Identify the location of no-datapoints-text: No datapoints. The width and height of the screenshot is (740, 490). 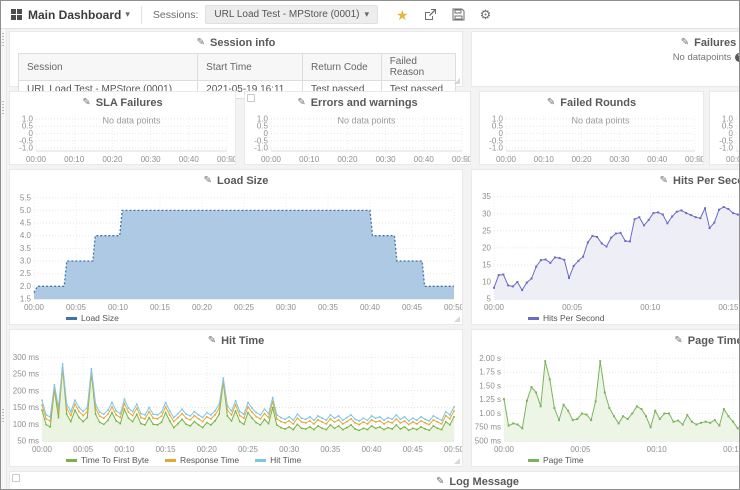
(702, 57).